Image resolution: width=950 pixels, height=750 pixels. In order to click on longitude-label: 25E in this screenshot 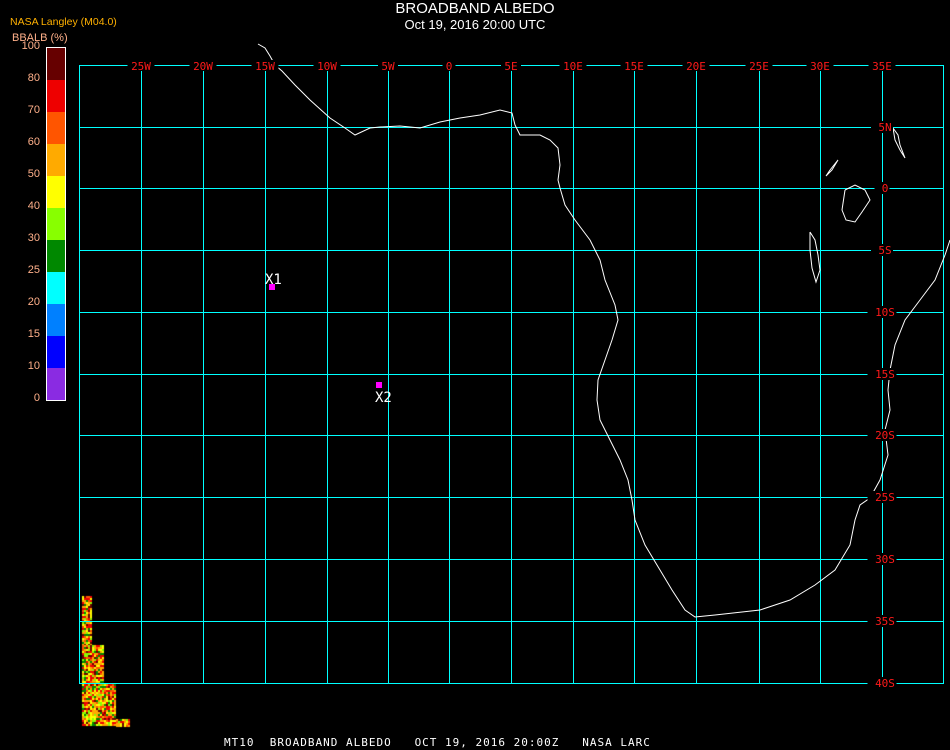, I will do `click(759, 66)`.